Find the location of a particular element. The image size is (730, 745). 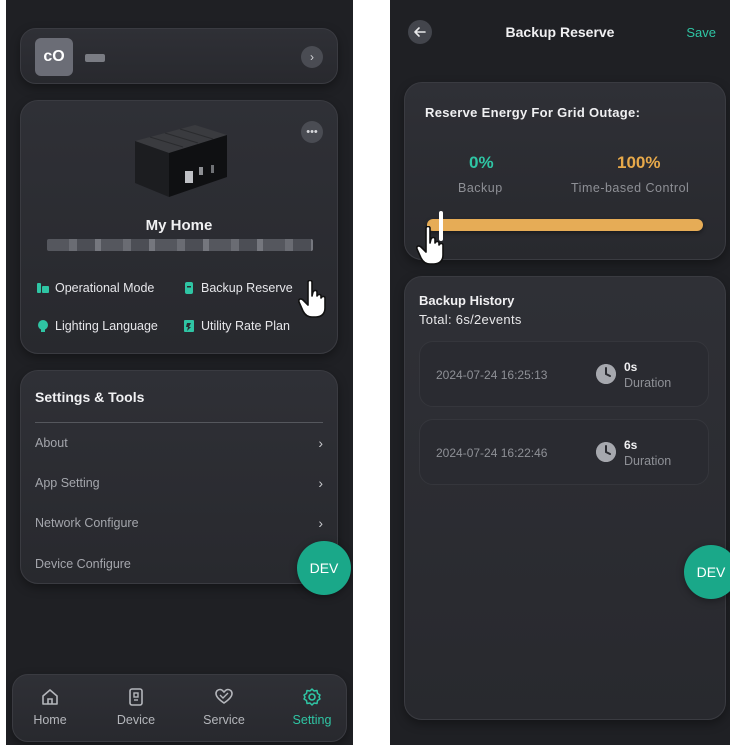

row-label: About is located at coordinates (51, 443).